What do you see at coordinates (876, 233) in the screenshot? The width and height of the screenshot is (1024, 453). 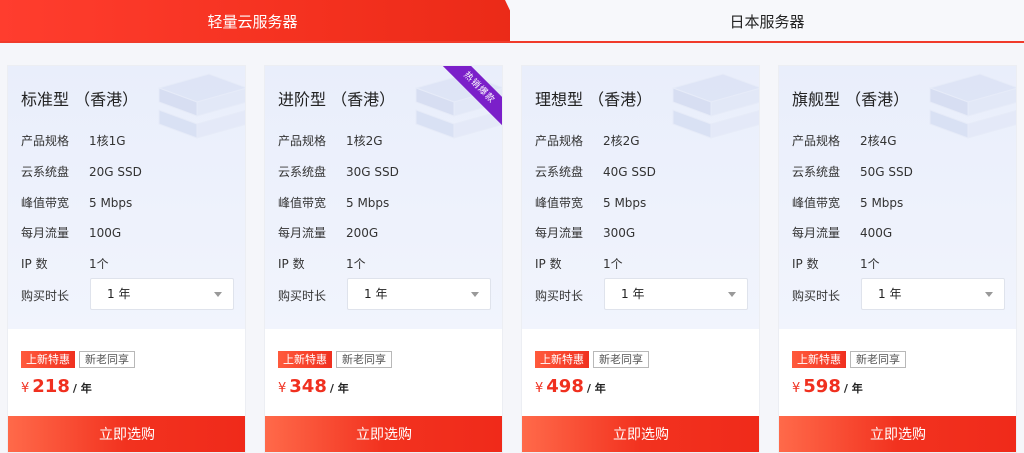 I see `spec-value: 400G` at bounding box center [876, 233].